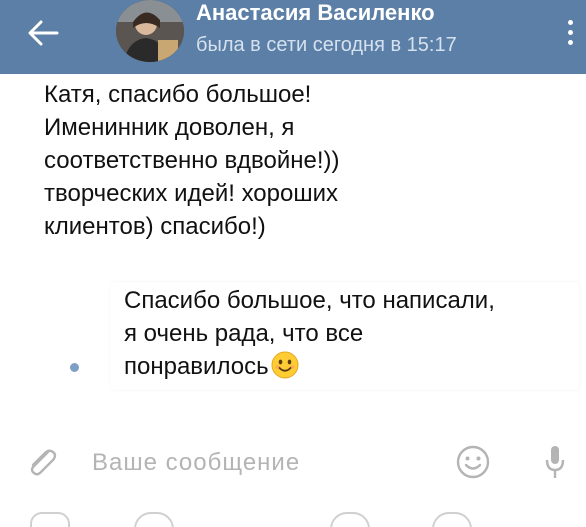 Image resolution: width=586 pixels, height=527 pixels. What do you see at coordinates (262, 463) in the screenshot?
I see `message-input` at bounding box center [262, 463].